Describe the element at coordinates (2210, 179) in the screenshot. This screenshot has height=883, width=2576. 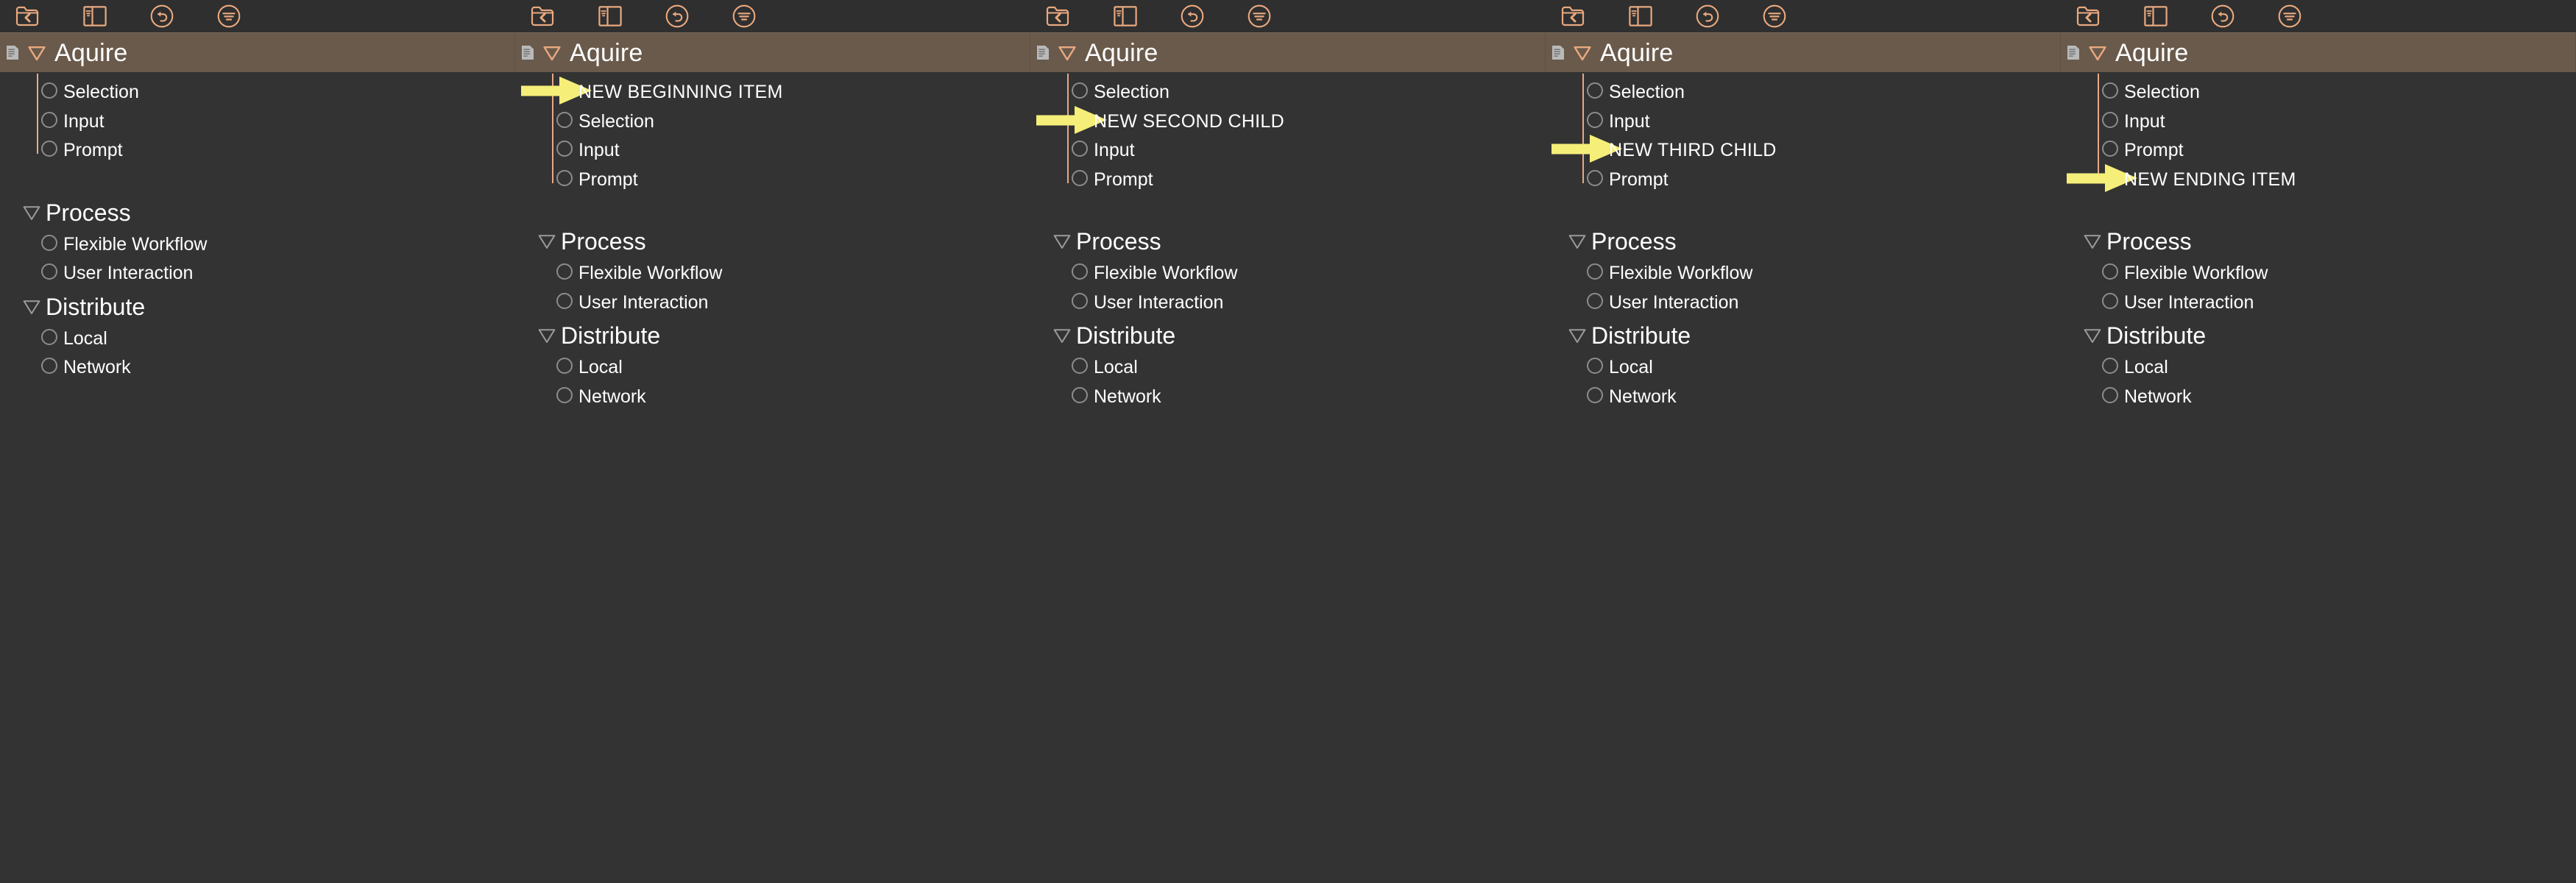
I see `new-item-label: NEW ENDING ITEM` at that location.